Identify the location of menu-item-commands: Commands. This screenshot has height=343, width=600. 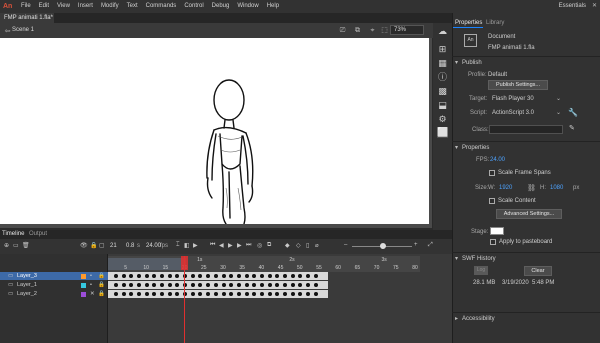
(161, 6).